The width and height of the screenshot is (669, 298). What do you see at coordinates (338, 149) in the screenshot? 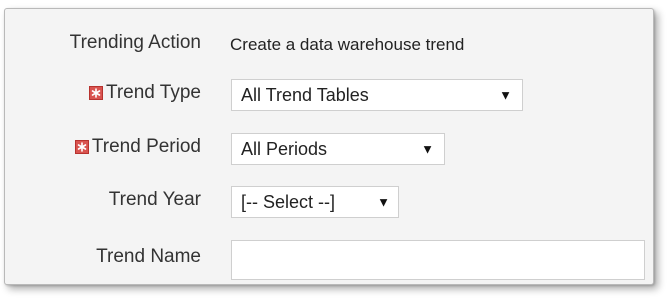
I see `trend-period-select: All Periods ▼` at bounding box center [338, 149].